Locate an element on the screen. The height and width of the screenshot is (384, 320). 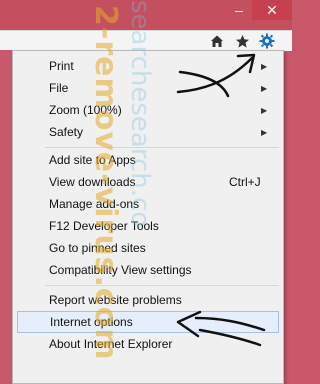
arrow-to-gear-icon is located at coordinates (216, 75).